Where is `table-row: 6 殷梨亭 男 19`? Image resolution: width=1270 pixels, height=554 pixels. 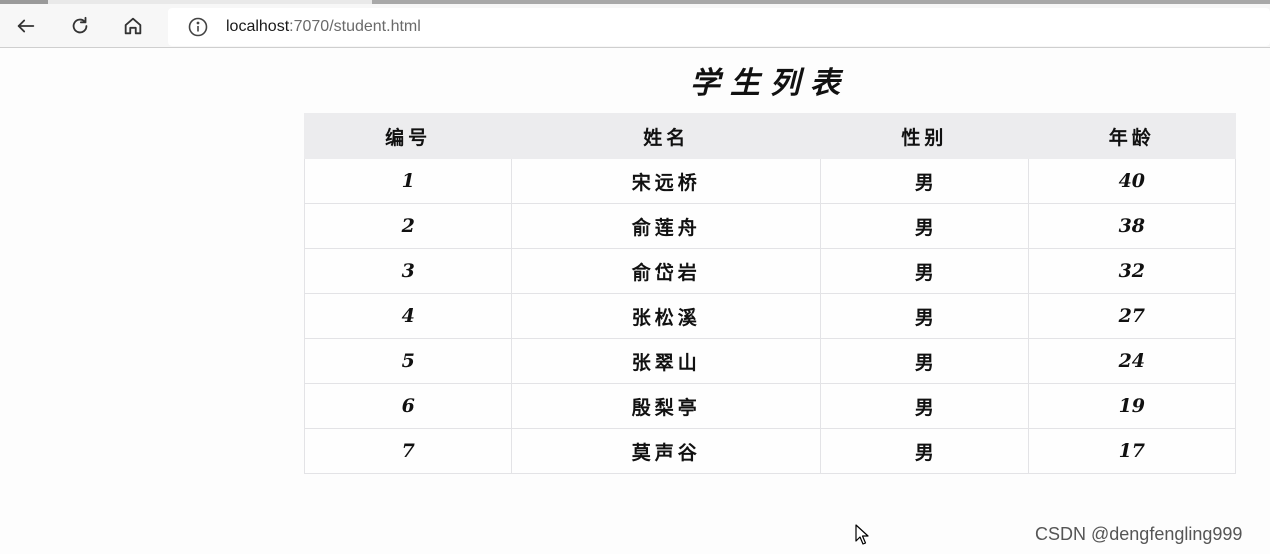
table-row: 6 殷梨亭 男 19 is located at coordinates (770, 406).